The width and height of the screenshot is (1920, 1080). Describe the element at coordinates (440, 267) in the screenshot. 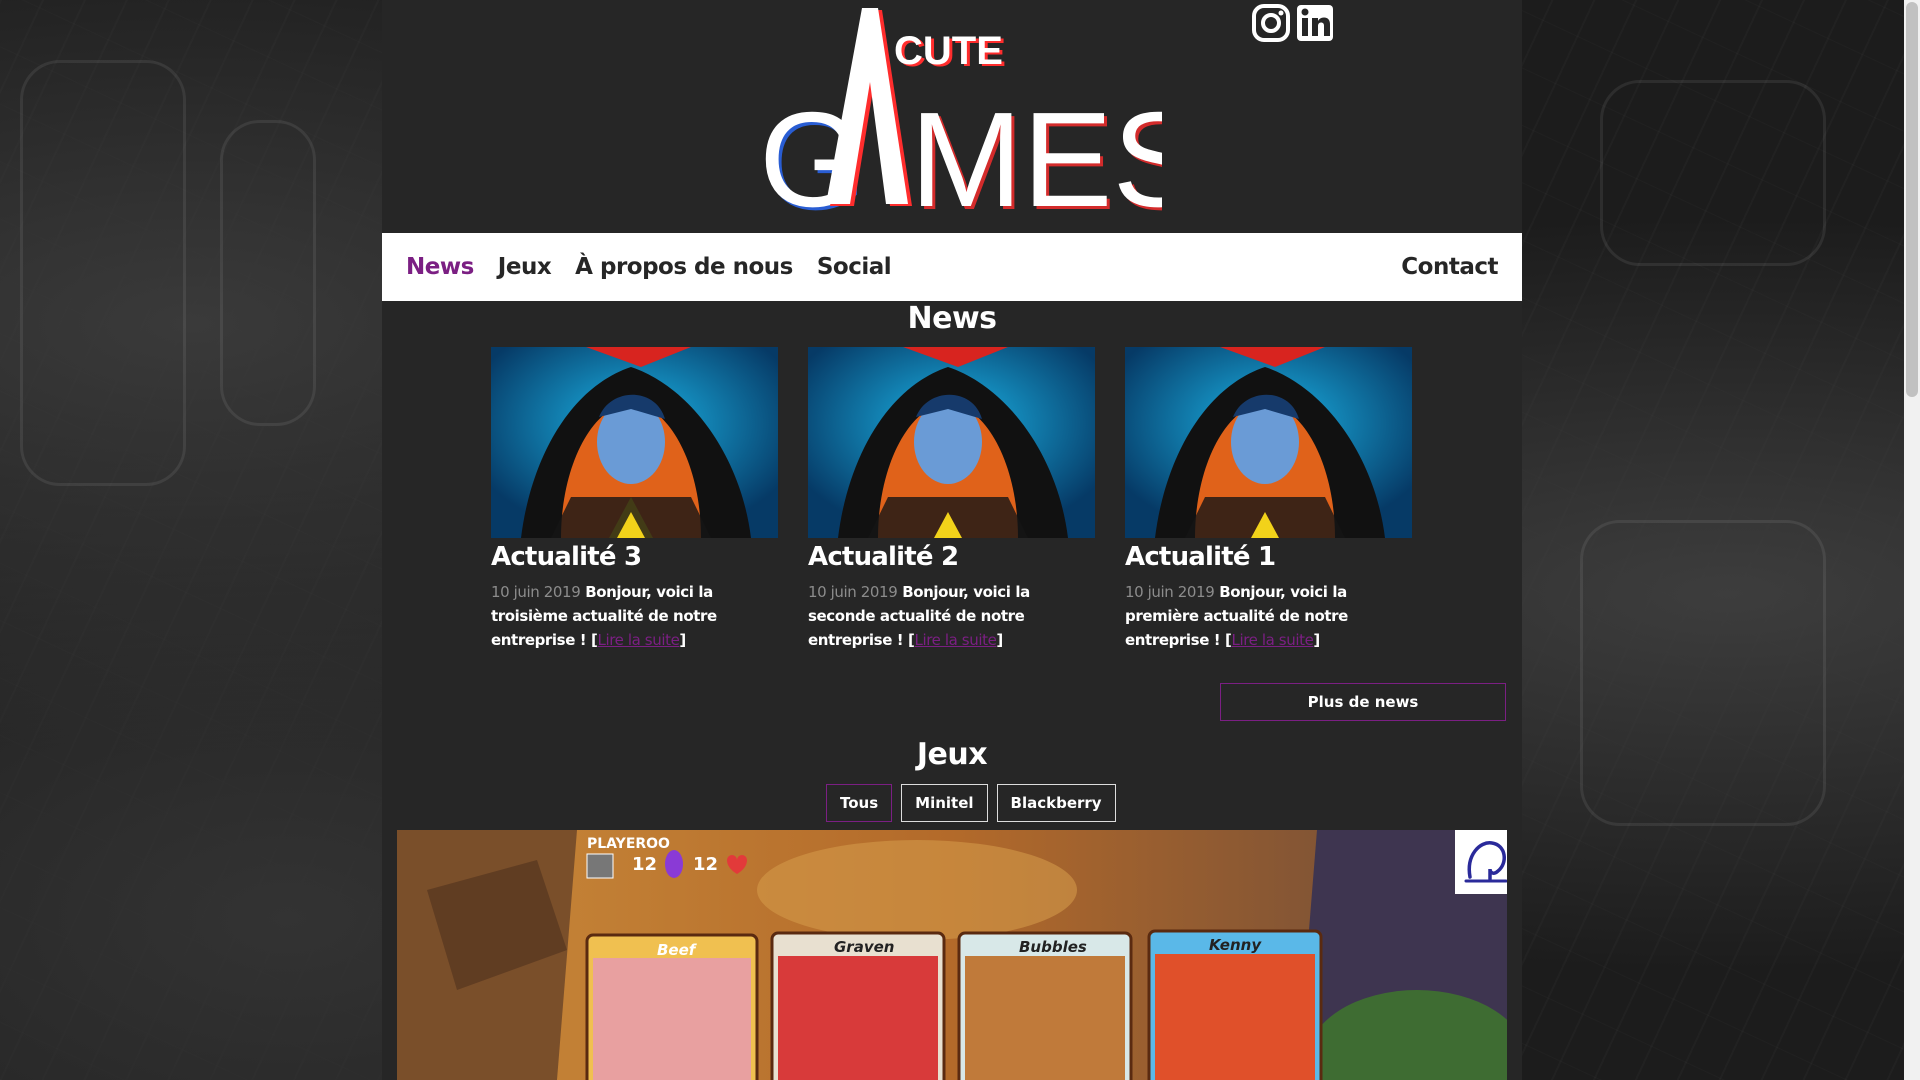

I see `nav-item-news: News` at that location.